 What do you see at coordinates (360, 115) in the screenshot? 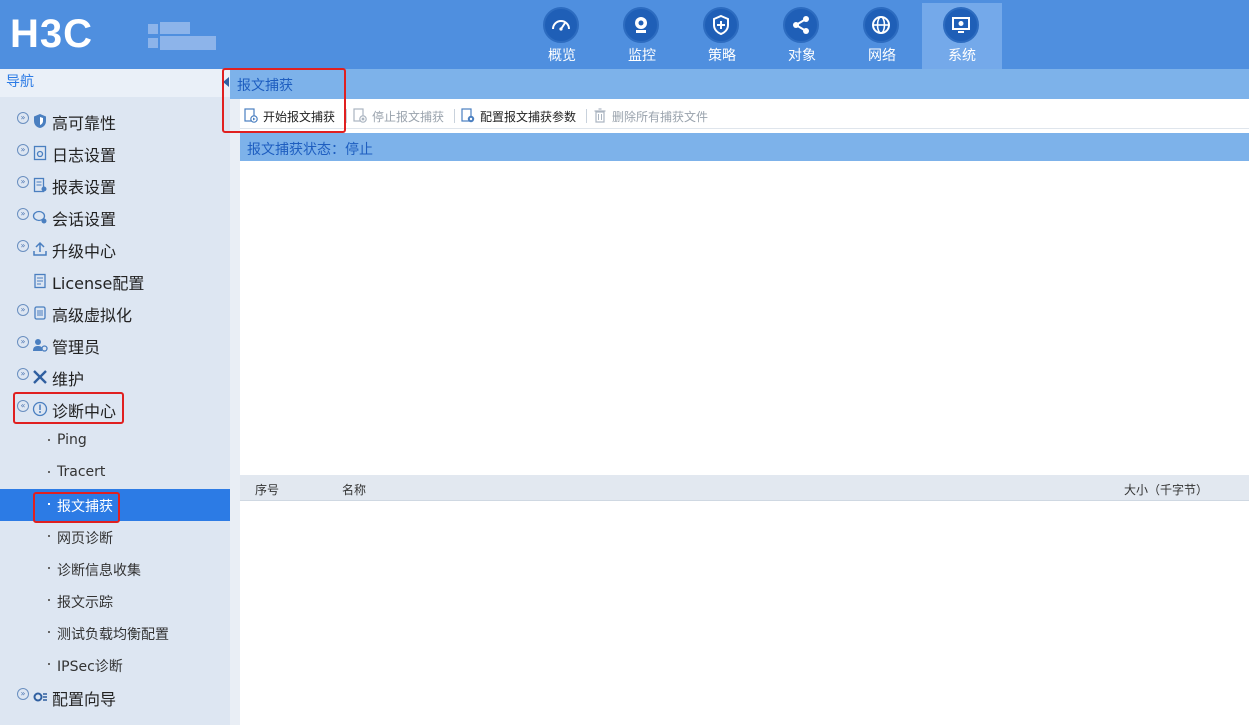
I see `doc-stop-icon` at bounding box center [360, 115].